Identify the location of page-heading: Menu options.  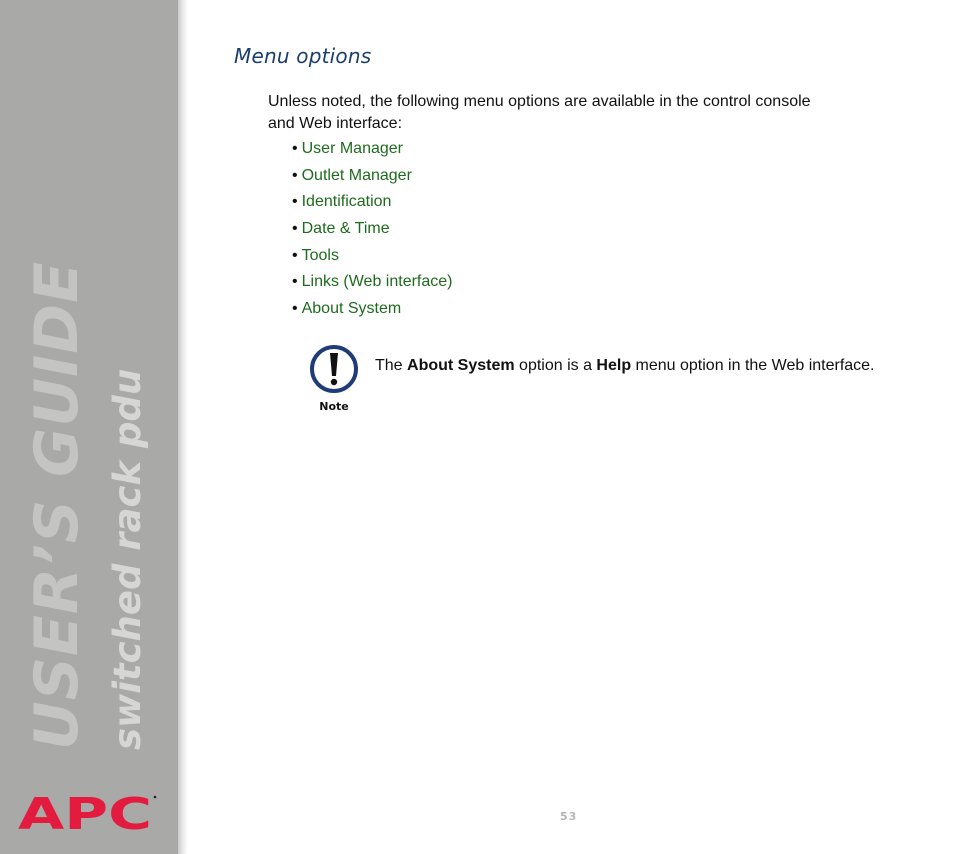
(303, 56).